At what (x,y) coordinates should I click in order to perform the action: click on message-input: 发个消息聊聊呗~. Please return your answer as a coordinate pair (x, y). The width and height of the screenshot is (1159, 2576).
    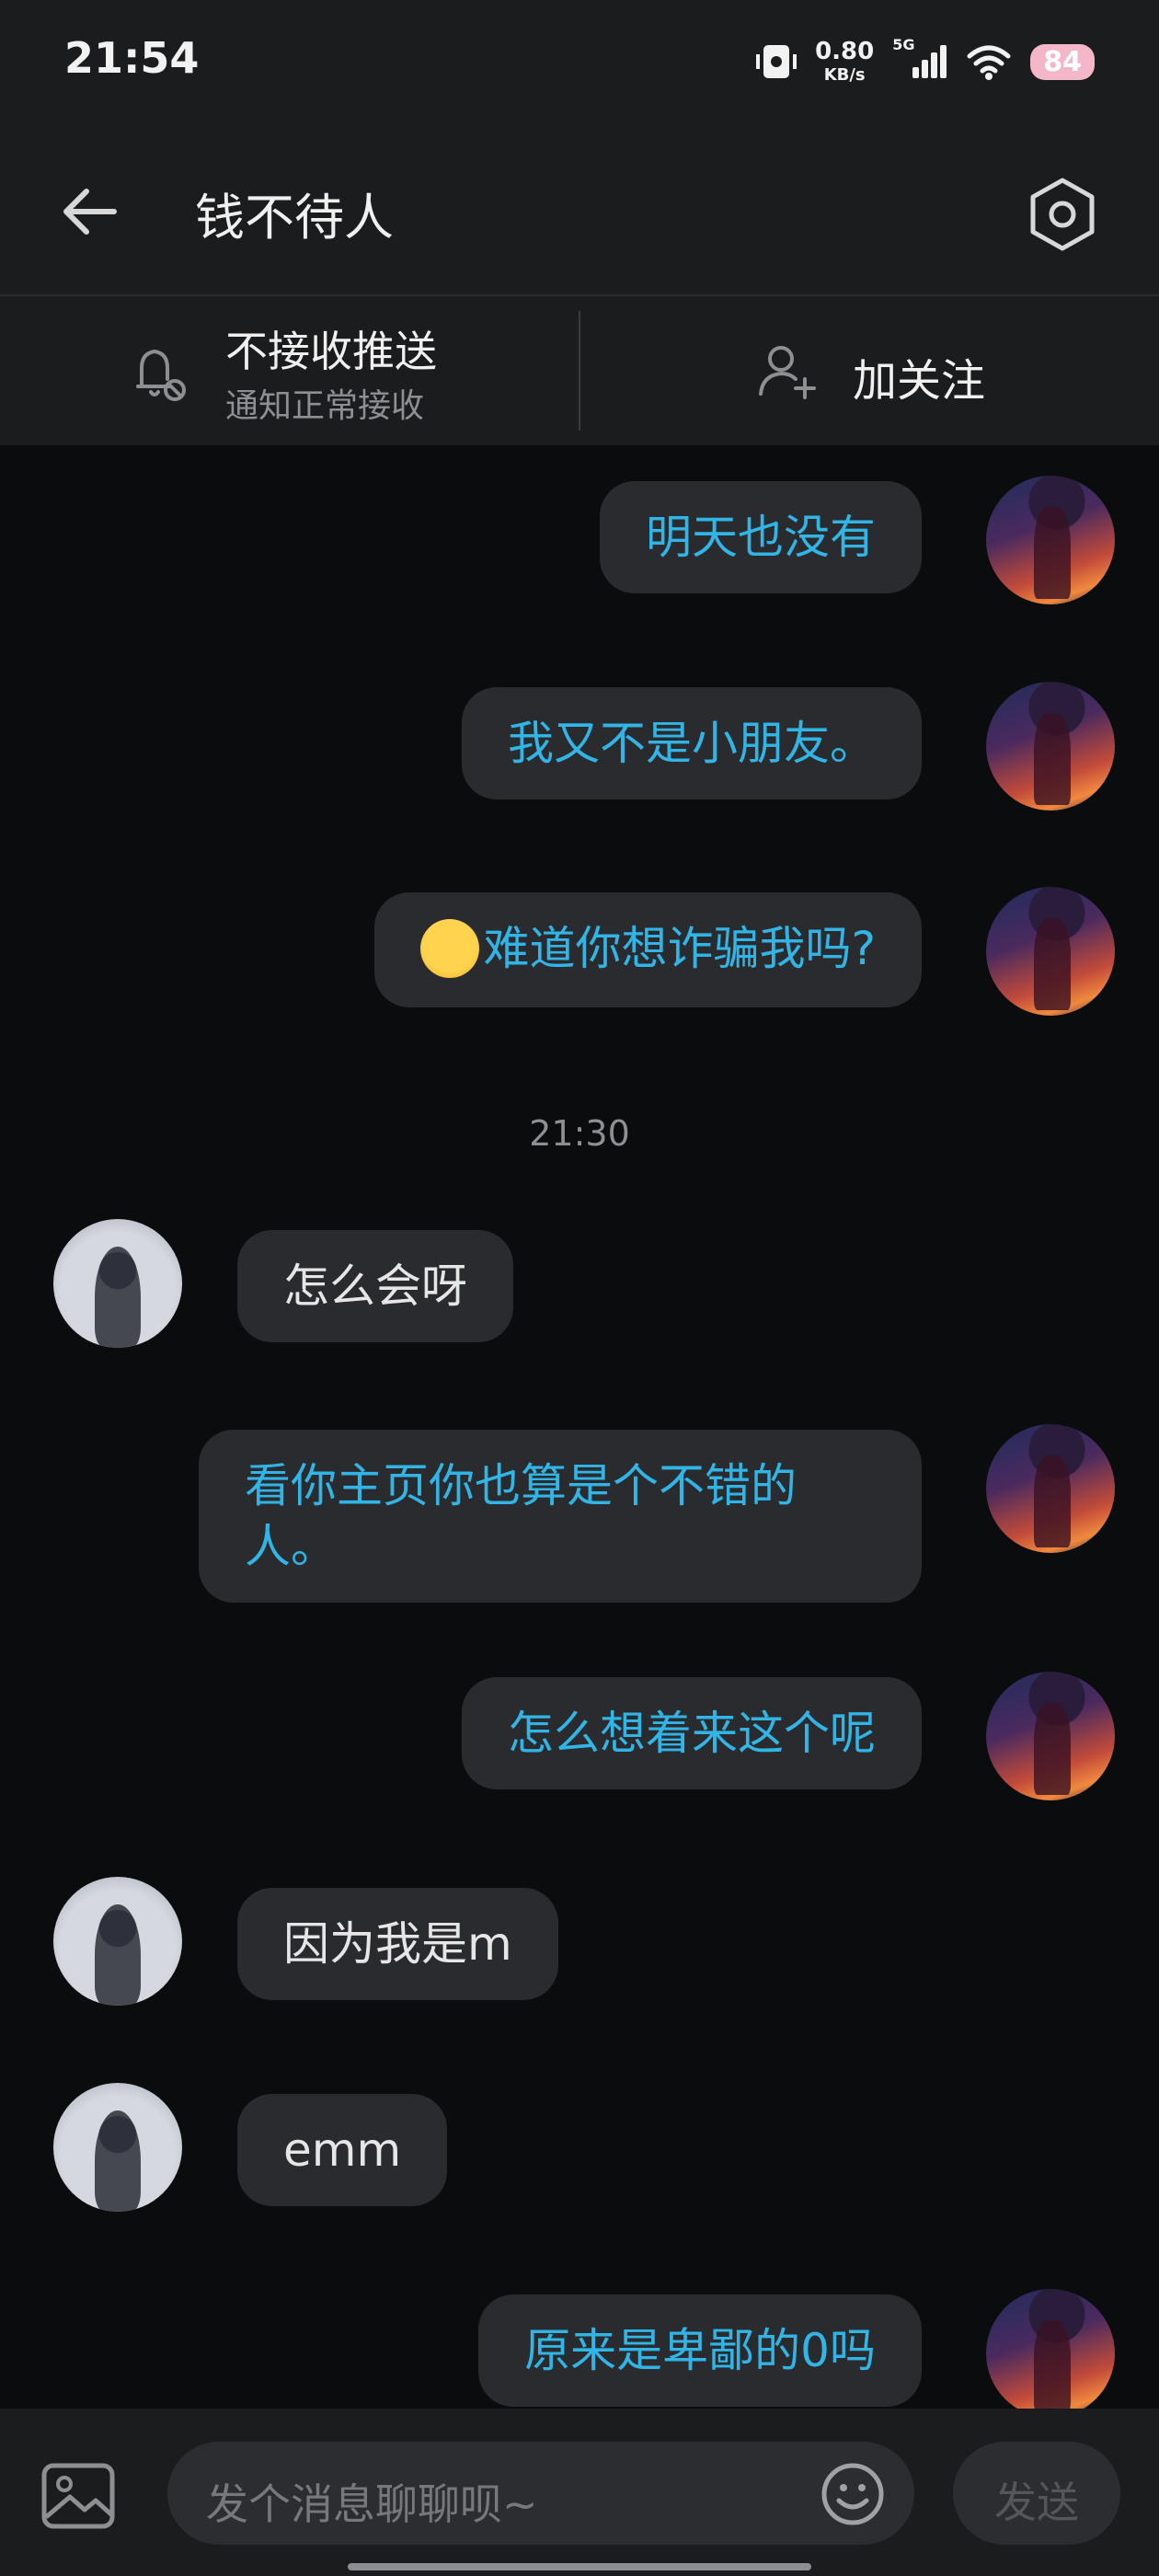
    Looking at the image, I should click on (540, 2493).